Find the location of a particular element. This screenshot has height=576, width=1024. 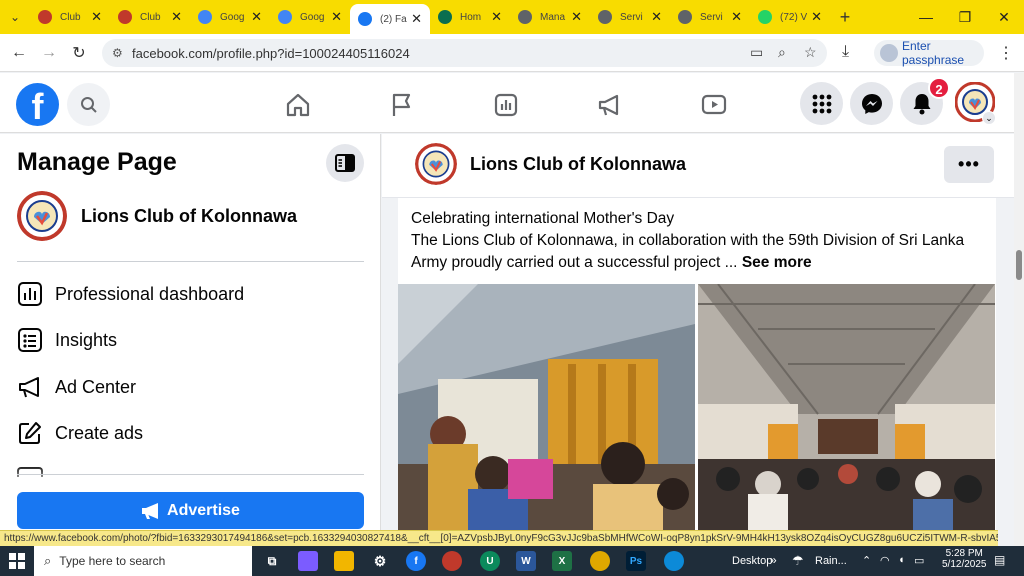

volume-icon: ◖ is located at coordinates (901, 560).